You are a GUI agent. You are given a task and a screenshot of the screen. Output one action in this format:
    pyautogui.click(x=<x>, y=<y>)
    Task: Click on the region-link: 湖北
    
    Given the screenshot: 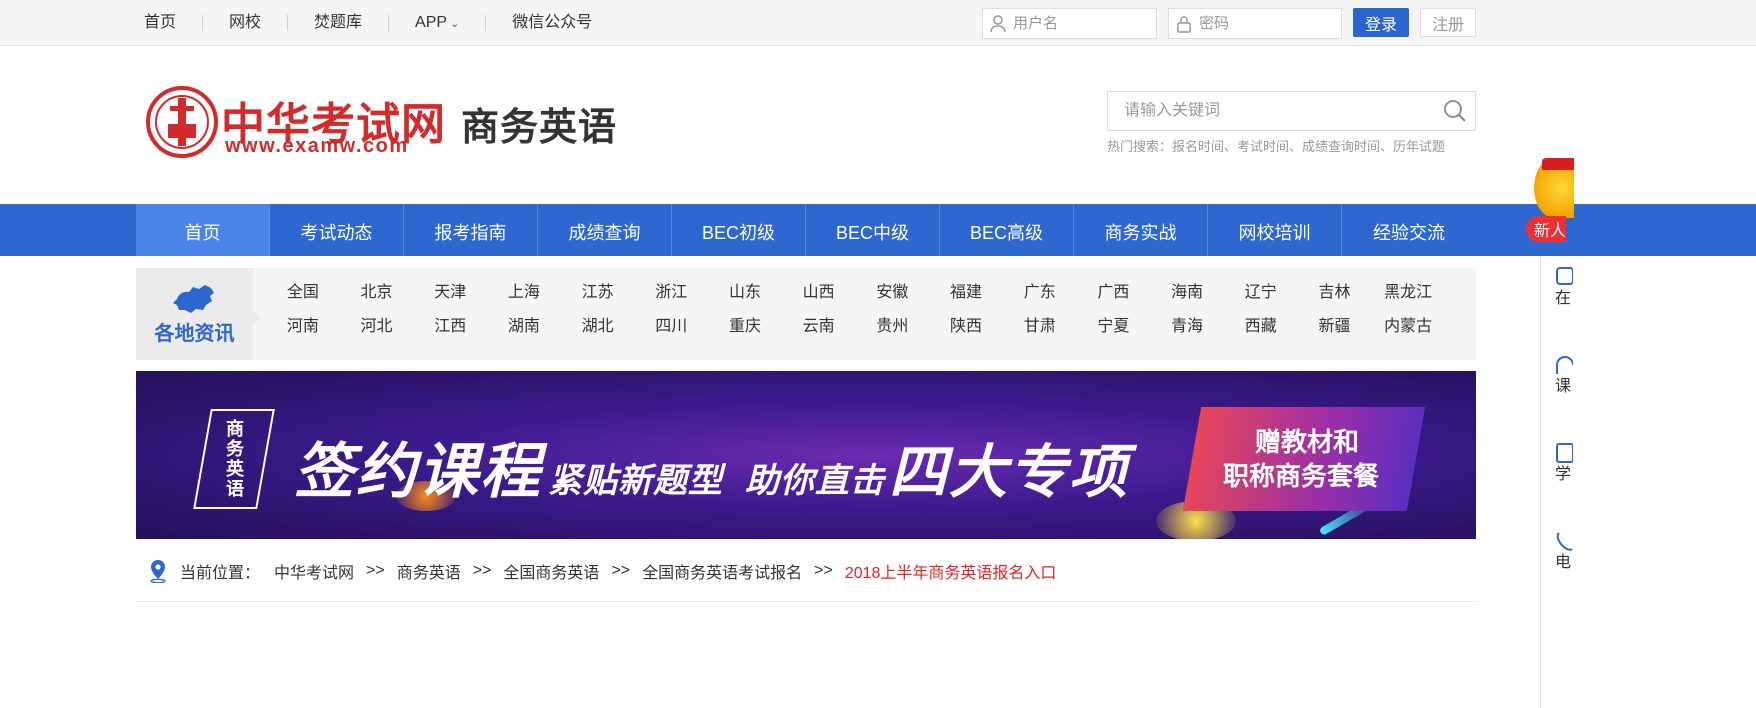 What is the action you would take?
    pyautogui.click(x=598, y=327)
    